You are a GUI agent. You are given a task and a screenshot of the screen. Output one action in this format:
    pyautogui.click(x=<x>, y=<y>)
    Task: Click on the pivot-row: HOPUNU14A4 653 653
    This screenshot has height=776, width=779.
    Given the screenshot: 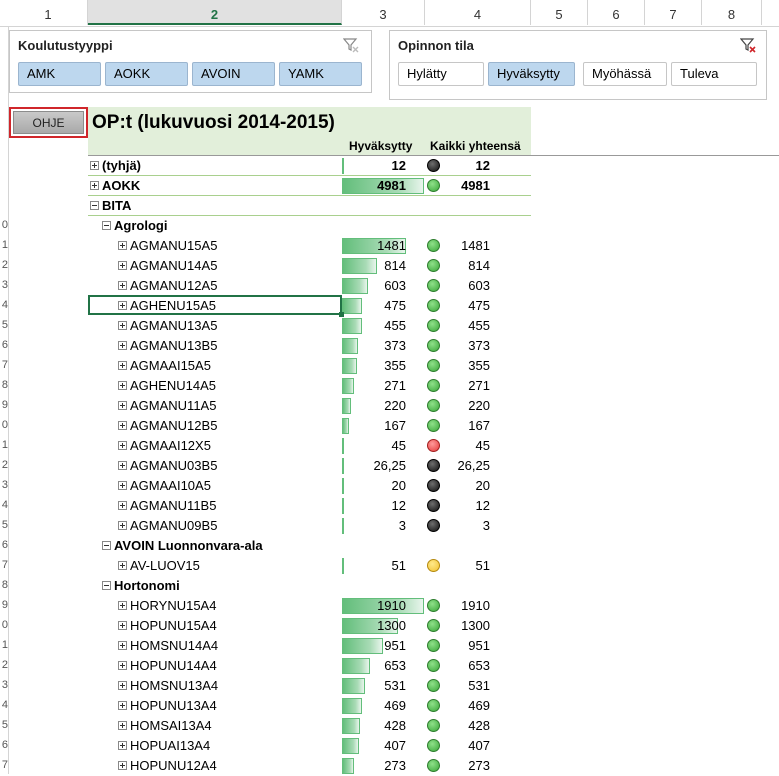 What is the action you would take?
    pyautogui.click(x=309, y=666)
    